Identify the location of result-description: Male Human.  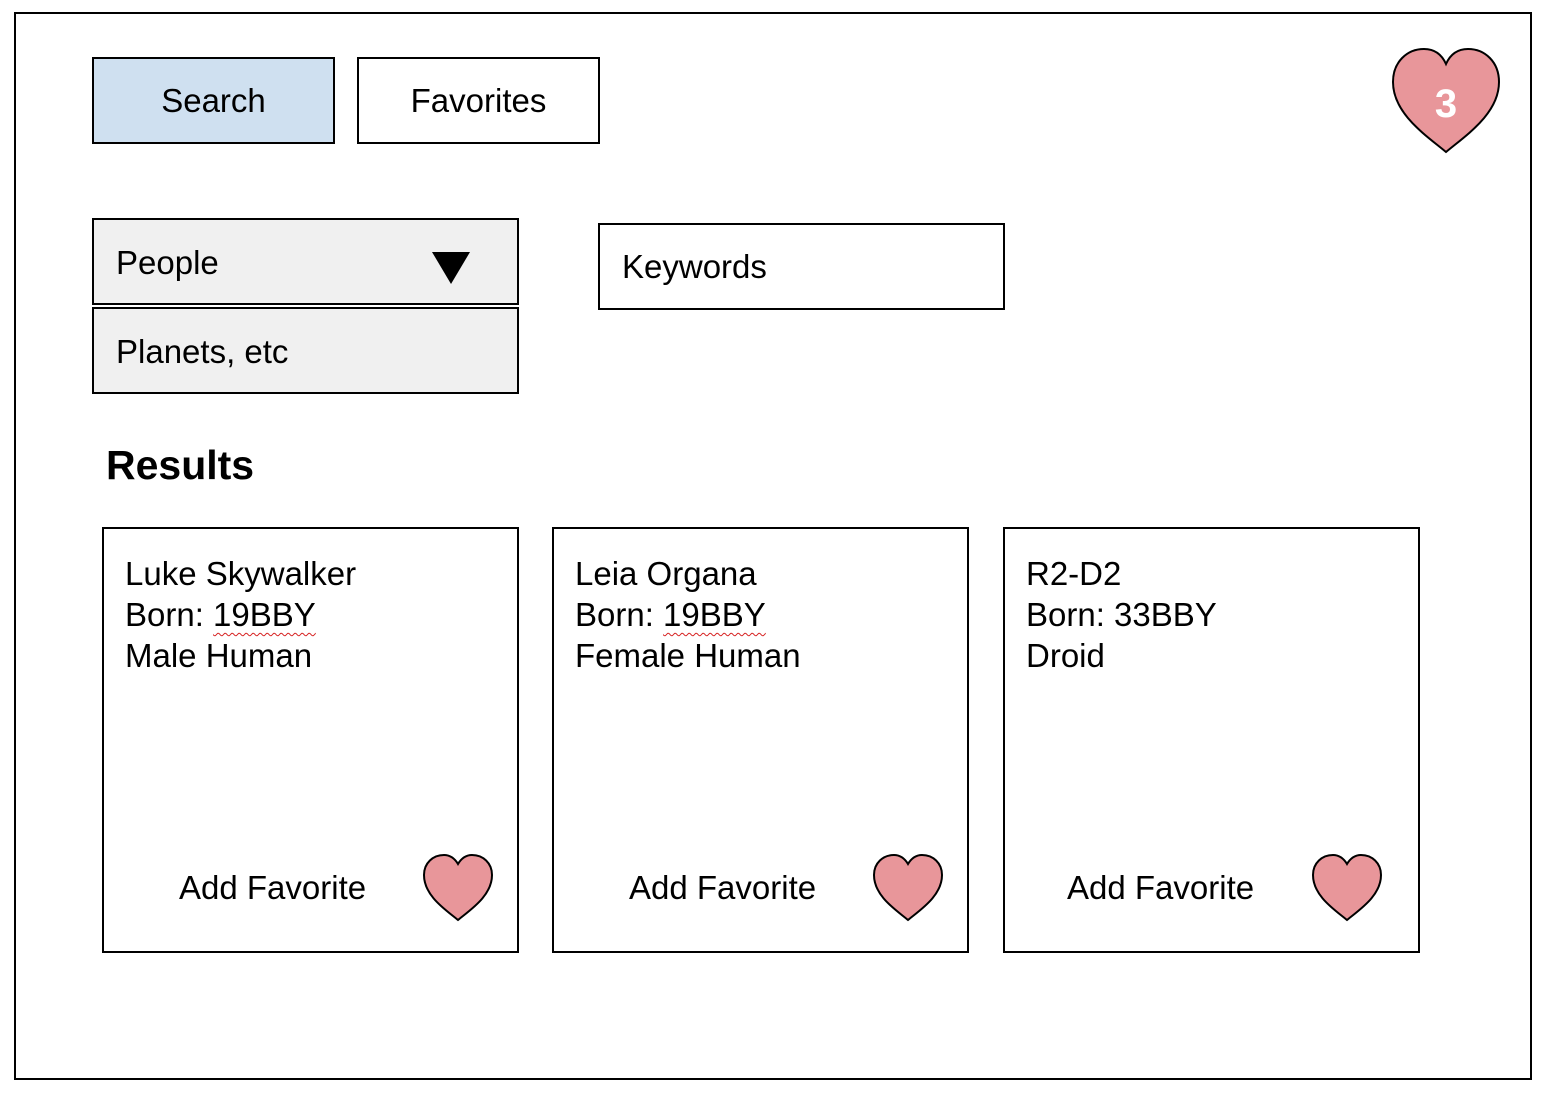
(219, 655).